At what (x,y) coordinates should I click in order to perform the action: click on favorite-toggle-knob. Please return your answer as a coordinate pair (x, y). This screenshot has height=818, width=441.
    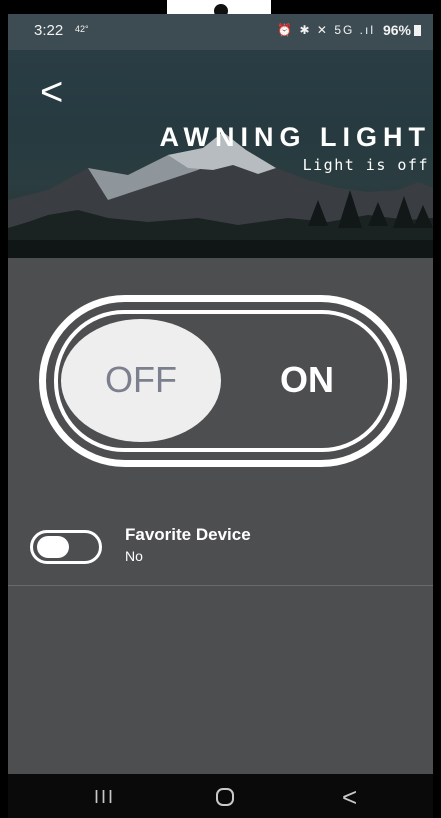
    Looking at the image, I should click on (53, 547).